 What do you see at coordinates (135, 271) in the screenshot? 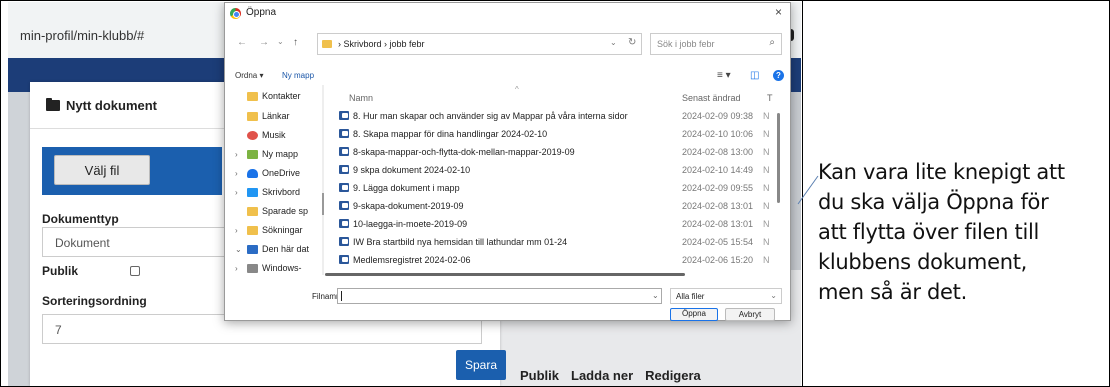
I see `public-checkbox` at bounding box center [135, 271].